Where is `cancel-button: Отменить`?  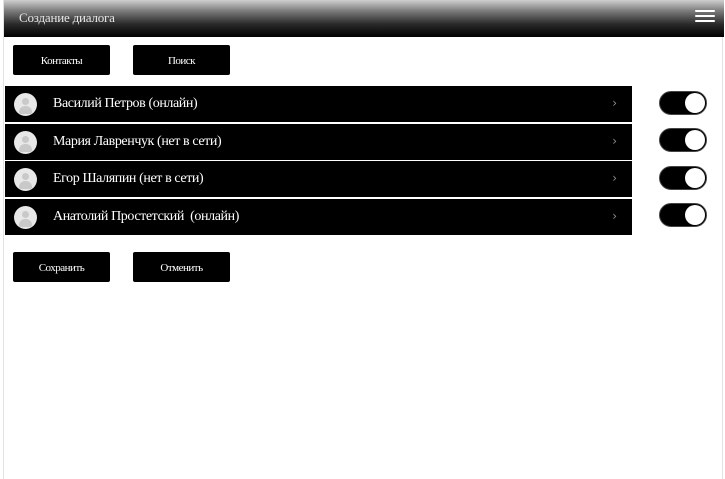 cancel-button: Отменить is located at coordinates (181, 267).